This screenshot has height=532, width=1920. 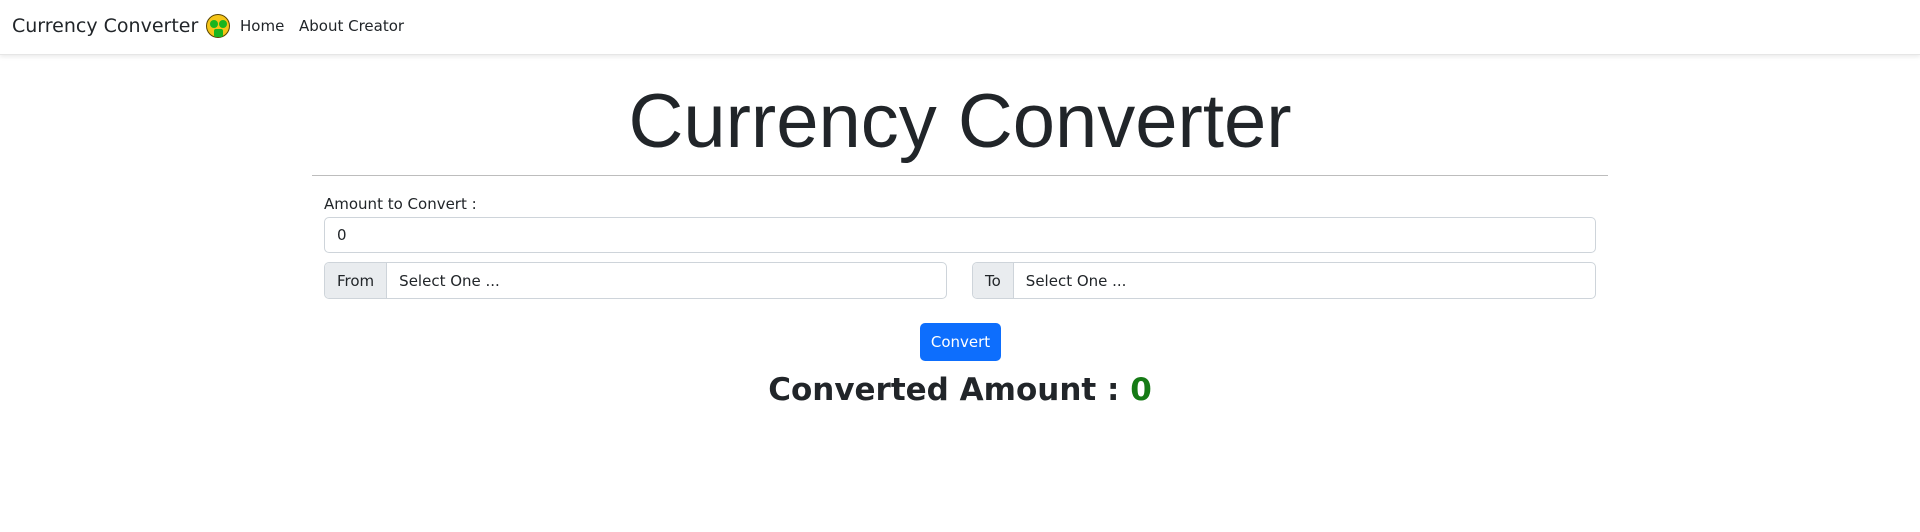 I want to click on nav-link-home: Home, so click(x=262, y=26).